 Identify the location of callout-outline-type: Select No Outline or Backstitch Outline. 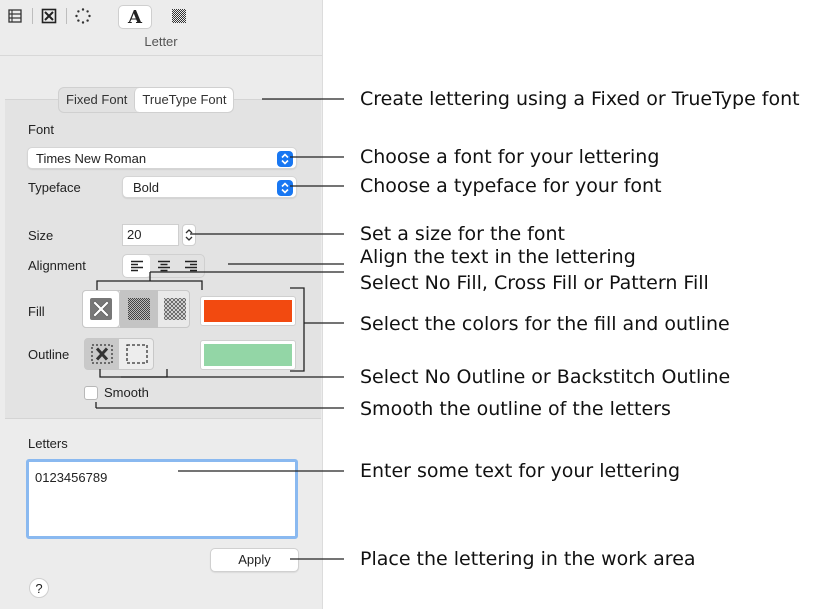
(545, 377).